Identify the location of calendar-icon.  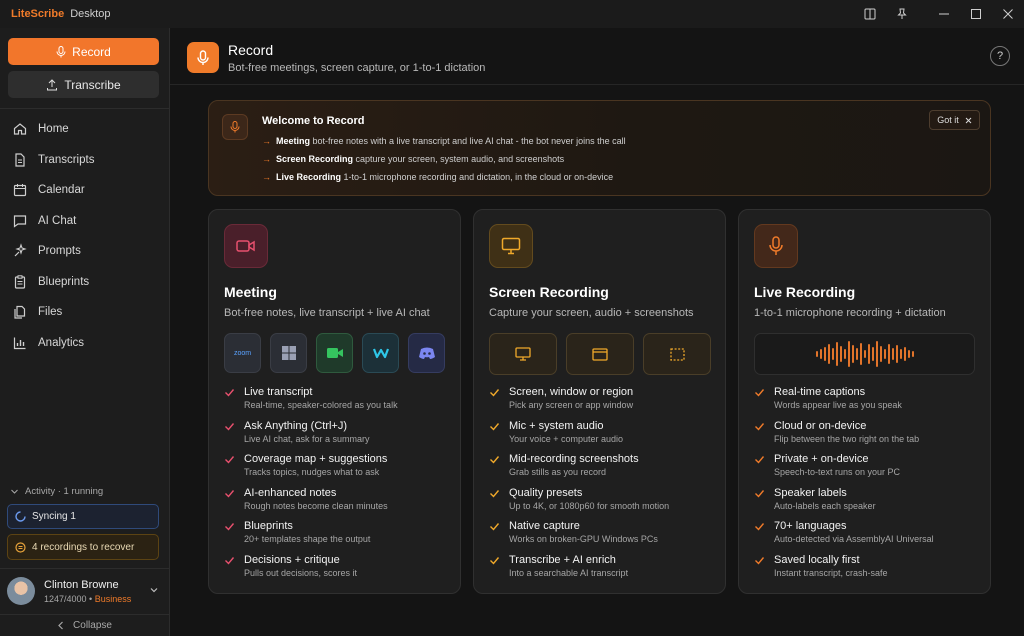
(20, 190).